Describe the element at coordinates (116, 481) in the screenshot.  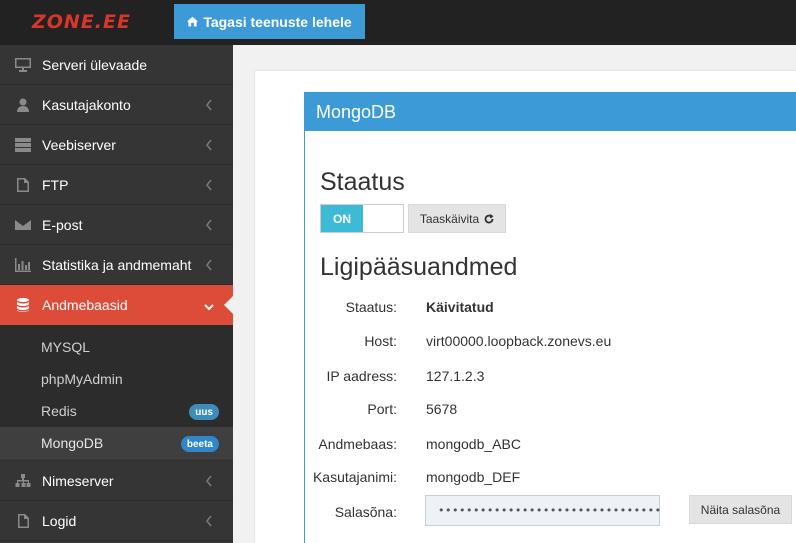
I see `sidebar-item-nameserver: Nimeserver` at that location.